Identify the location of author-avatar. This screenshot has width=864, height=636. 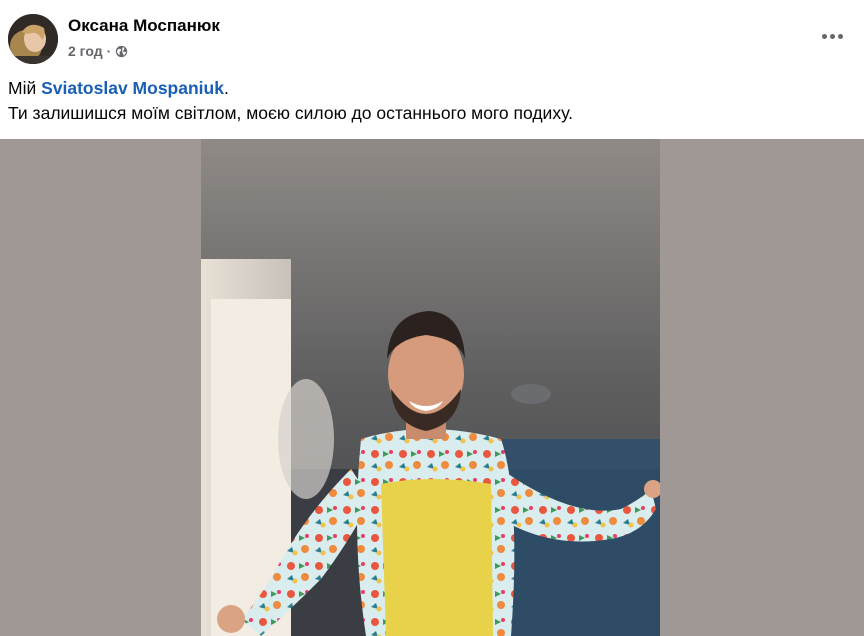
(33, 39).